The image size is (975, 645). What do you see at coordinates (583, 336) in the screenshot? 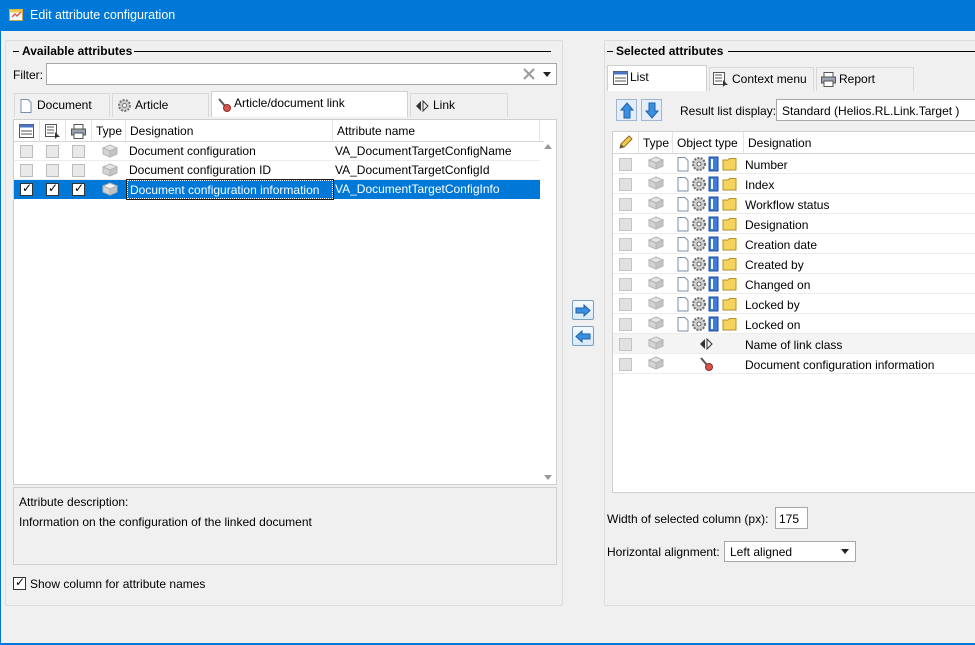
I see `remove-attribute-button` at bounding box center [583, 336].